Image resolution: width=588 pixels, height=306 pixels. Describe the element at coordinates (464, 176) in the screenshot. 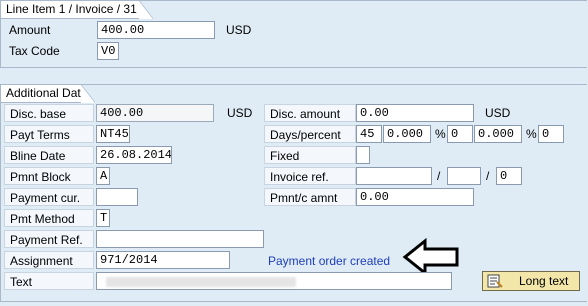

I see `invoice-ref-year-field` at that location.